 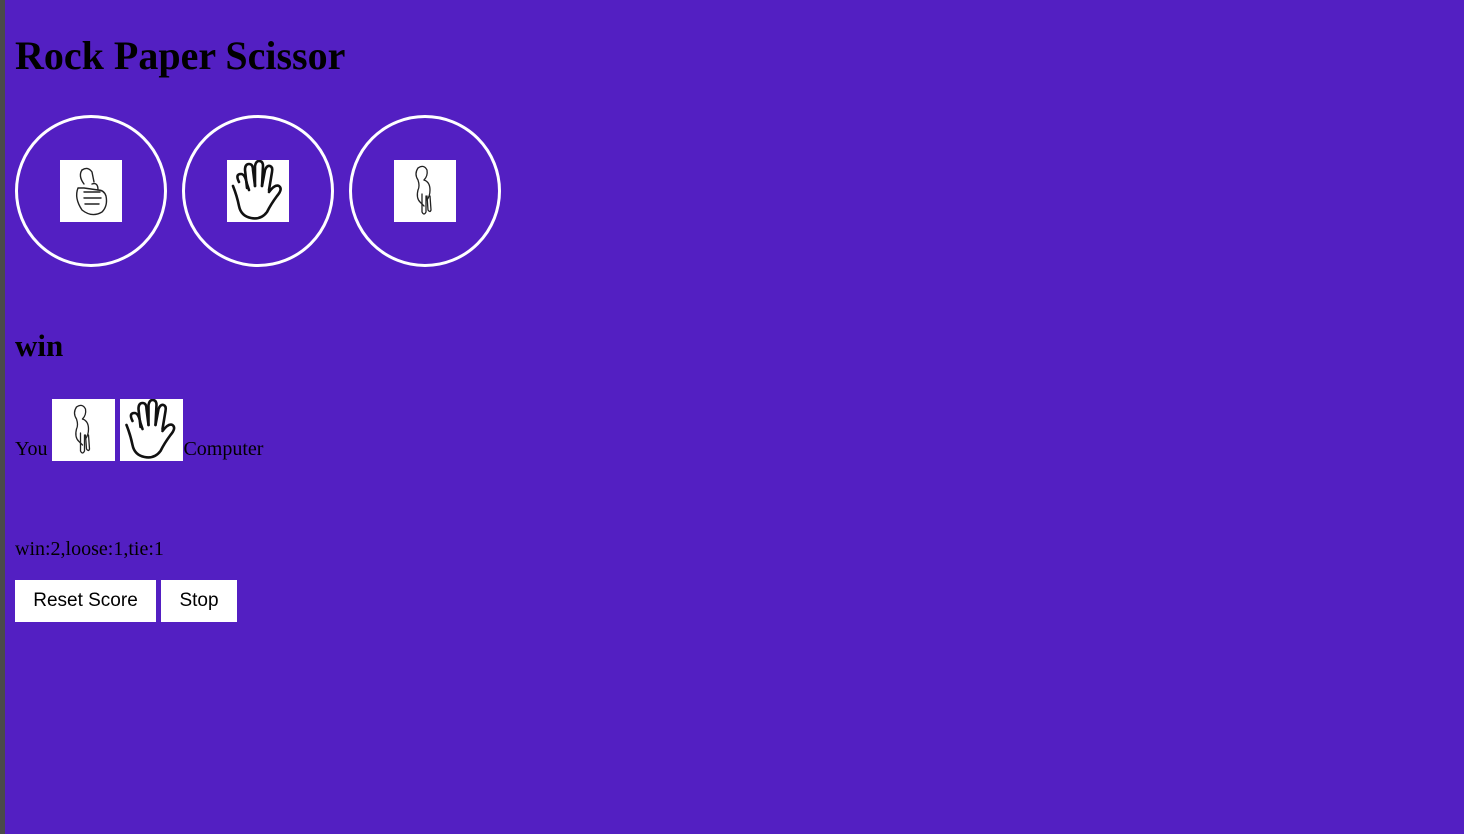 I want to click on paper-choice-button, so click(x=258, y=191).